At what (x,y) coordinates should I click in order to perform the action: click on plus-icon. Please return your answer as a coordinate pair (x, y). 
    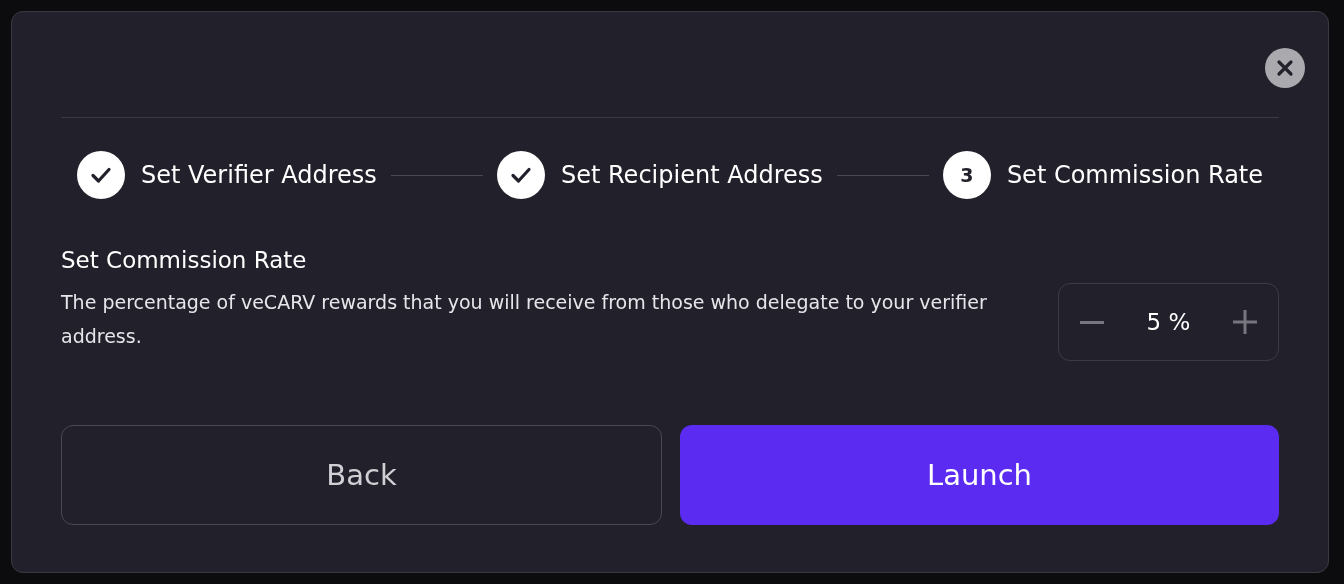
    Looking at the image, I should click on (1245, 322).